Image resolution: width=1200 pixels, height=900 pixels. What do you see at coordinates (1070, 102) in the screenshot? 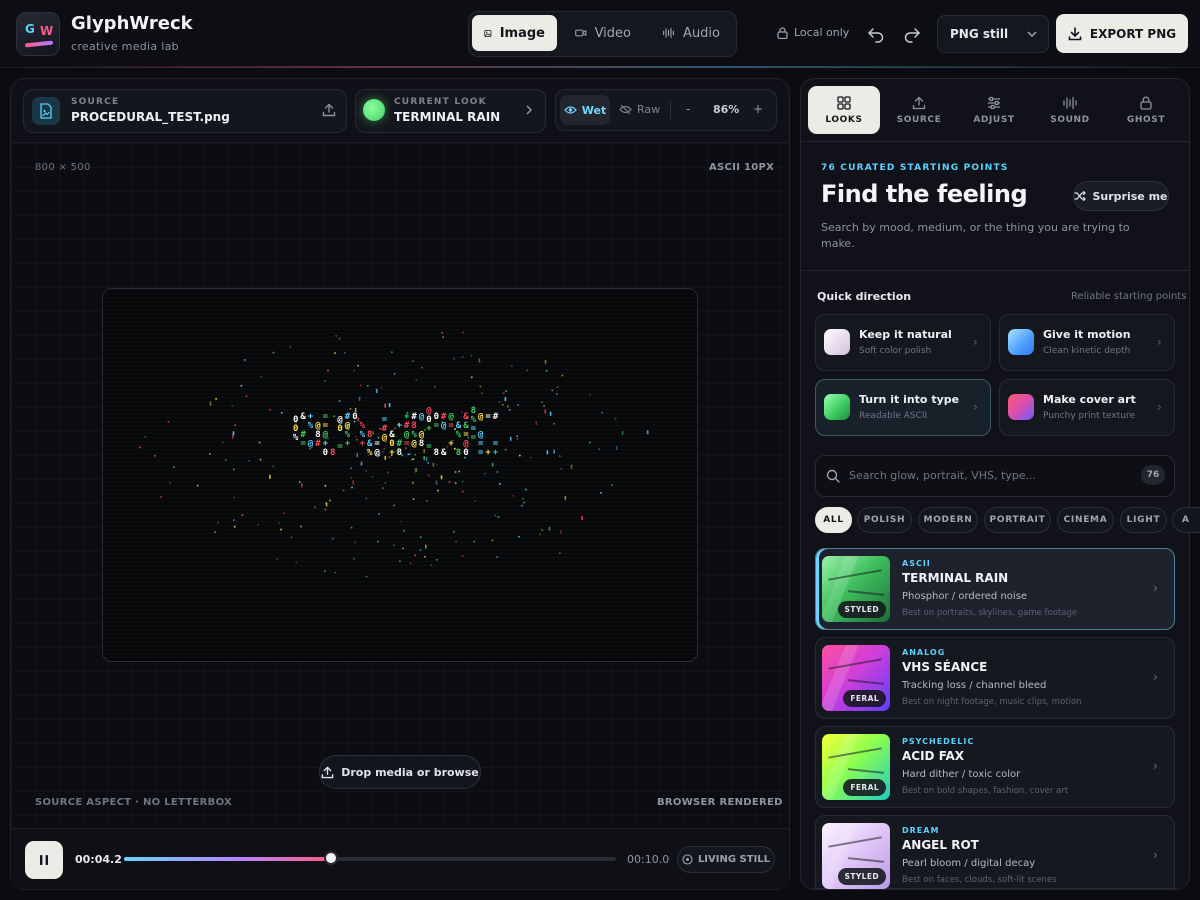
I see `waveform-icon` at bounding box center [1070, 102].